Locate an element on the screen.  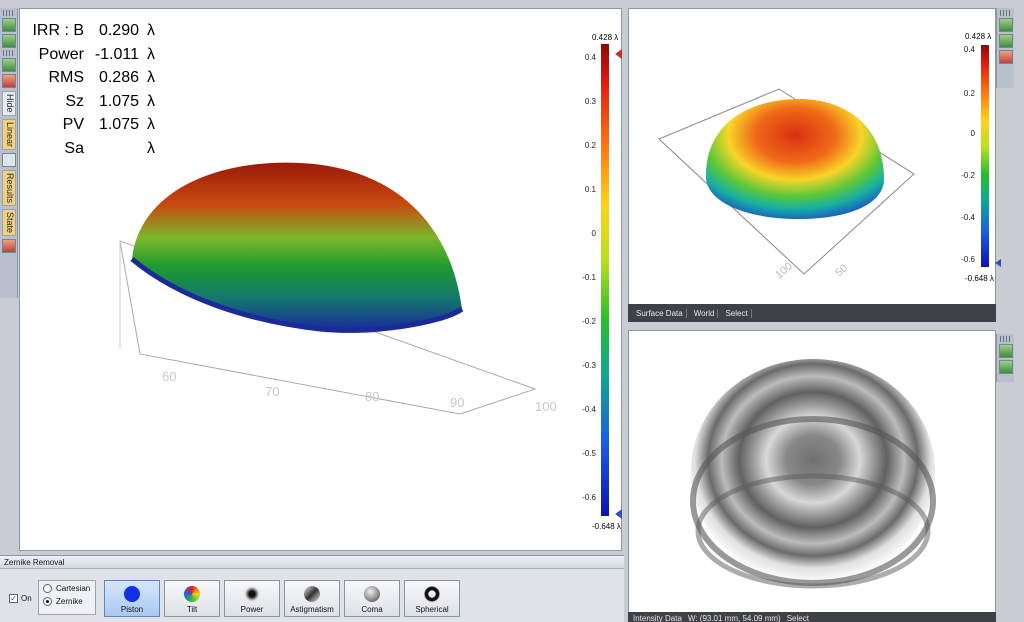
colorbar-tick: -0.5 is located at coordinates (589, 453).